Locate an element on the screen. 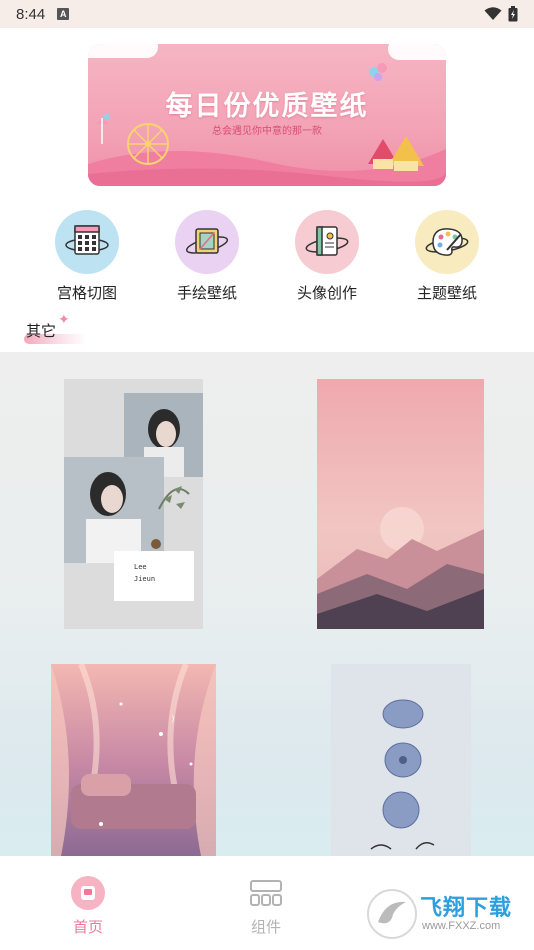 The image size is (534, 950). battery-icon is located at coordinates (513, 14).